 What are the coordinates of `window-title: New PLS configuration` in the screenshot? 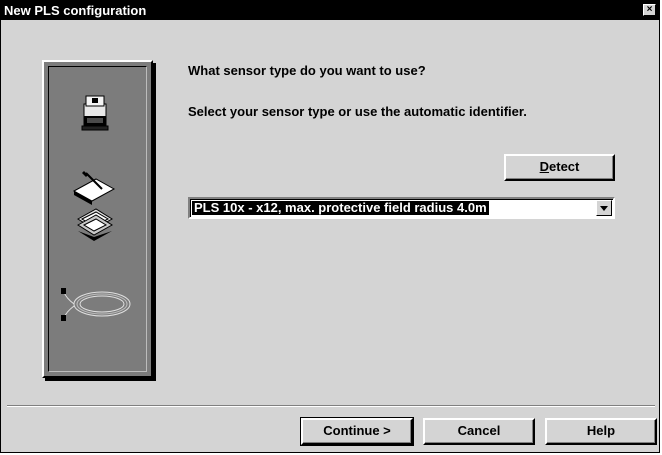 It's located at (75, 10).